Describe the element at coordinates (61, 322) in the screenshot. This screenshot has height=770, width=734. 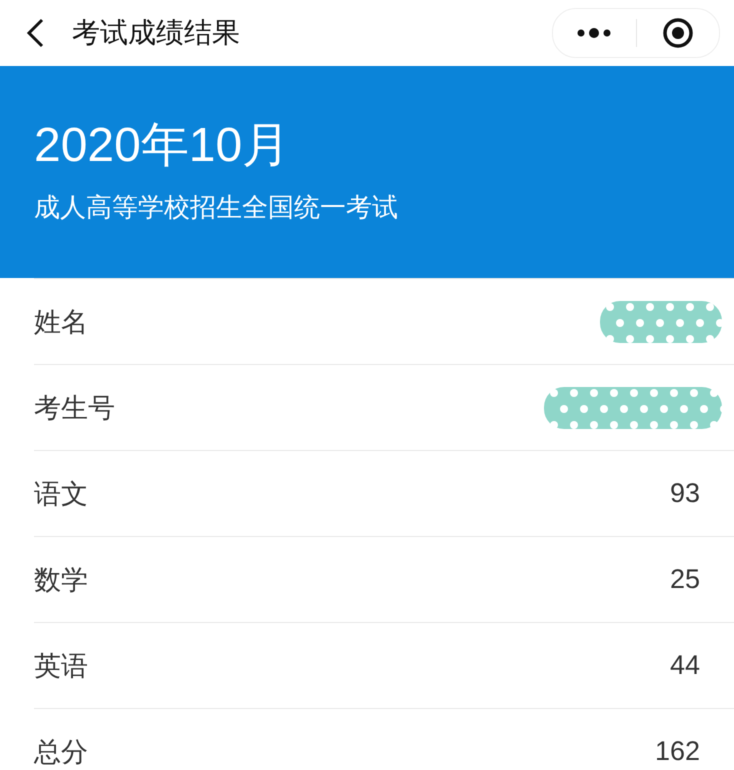
I see `field-label: 姓名` at that location.